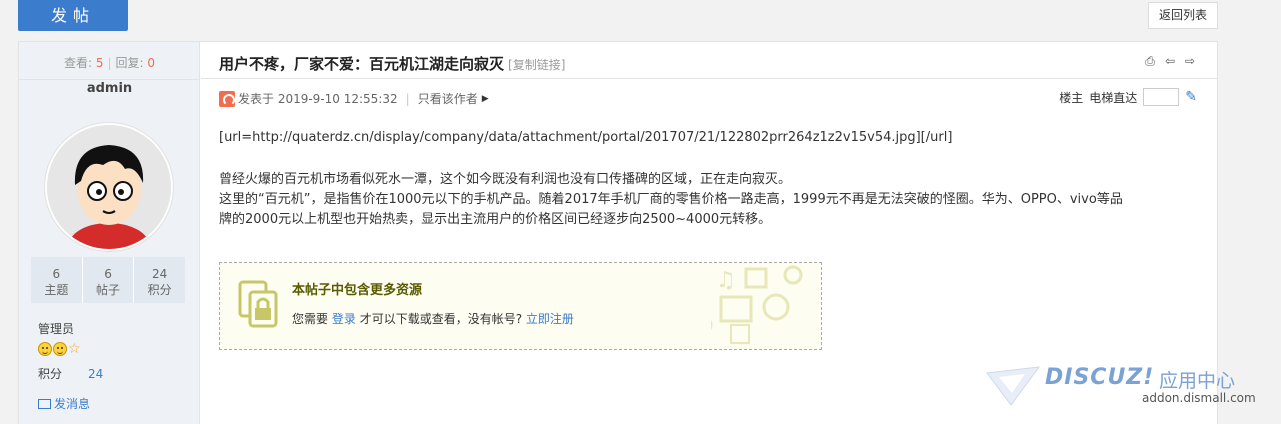 The width and height of the screenshot is (1281, 424). What do you see at coordinates (129, 63) in the screenshot?
I see `replies-label: 回复:` at bounding box center [129, 63].